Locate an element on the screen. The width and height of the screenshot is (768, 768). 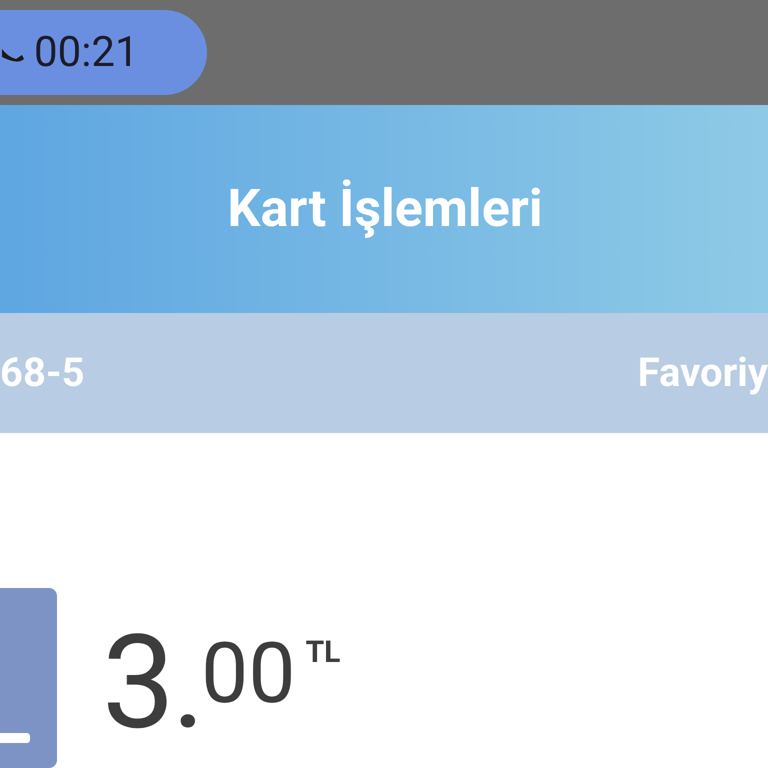
card-stripe is located at coordinates (15, 738).